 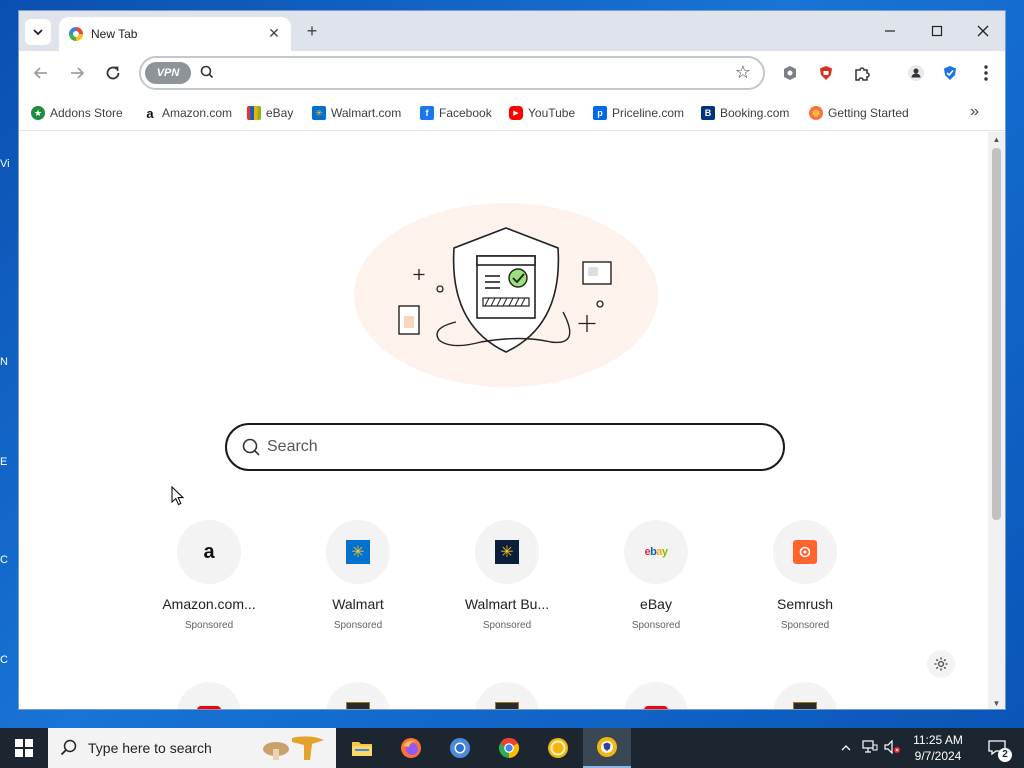 I want to click on chrome-icon, so click(x=509, y=748).